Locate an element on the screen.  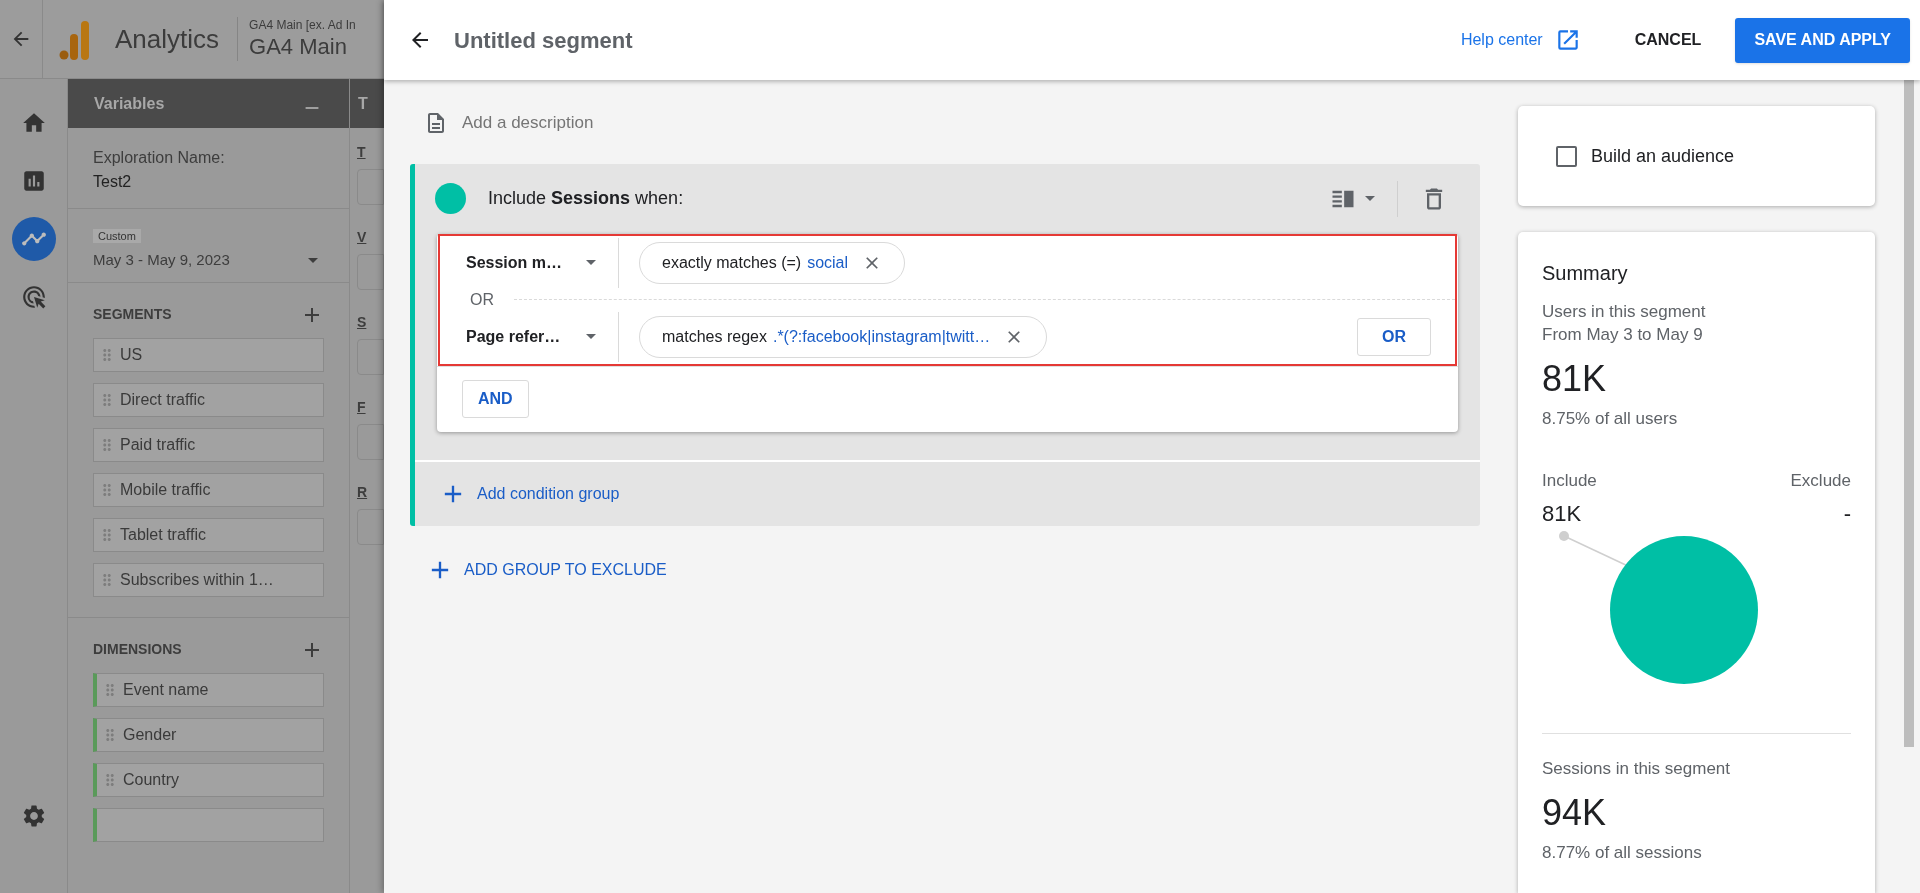
value-text: social is located at coordinates (828, 262).